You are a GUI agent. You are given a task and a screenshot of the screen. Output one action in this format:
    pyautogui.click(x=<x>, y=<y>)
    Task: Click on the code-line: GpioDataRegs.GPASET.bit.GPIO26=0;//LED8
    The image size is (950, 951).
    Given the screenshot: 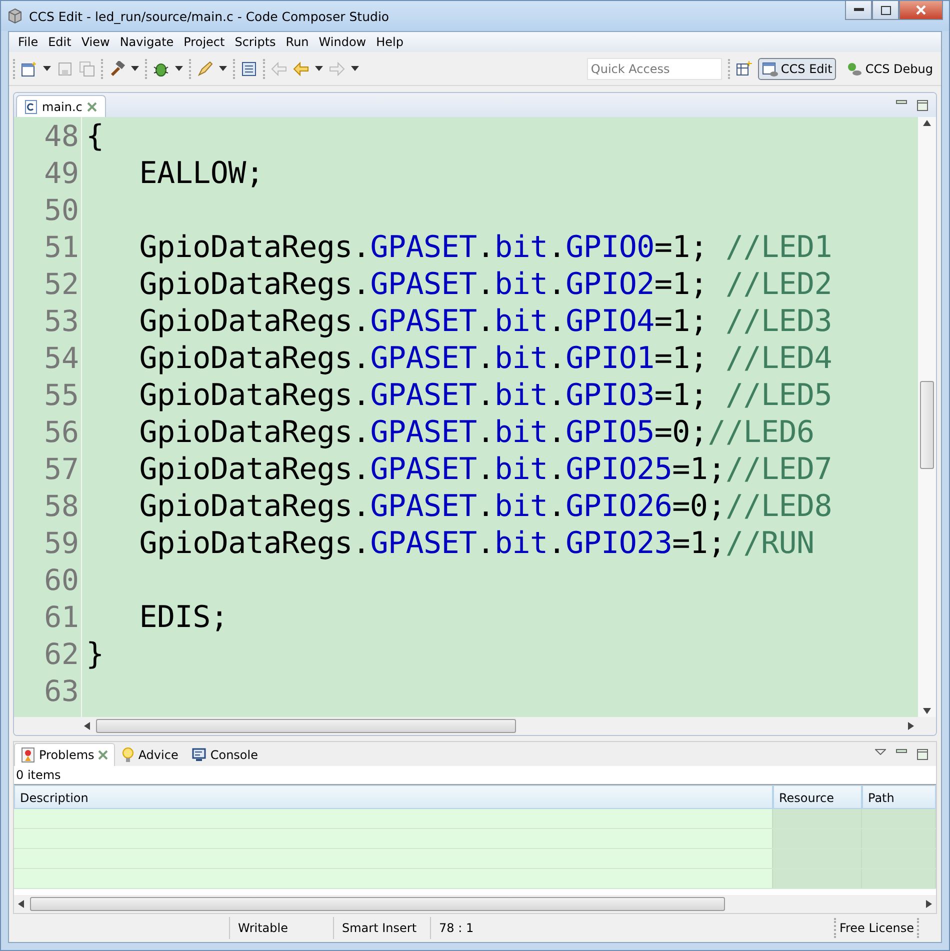 What is the action you would take?
    pyautogui.click(x=486, y=506)
    